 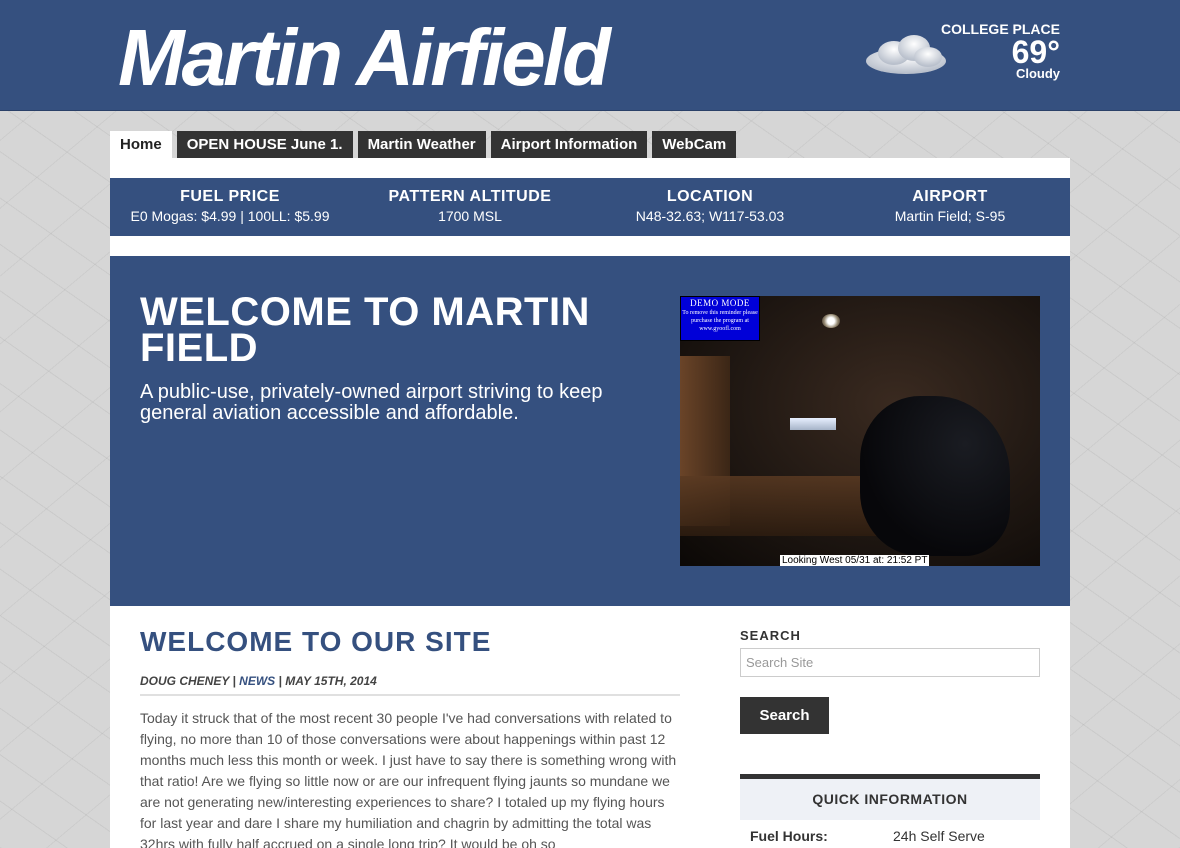 I want to click on tab-home: Home, so click(x=141, y=144).